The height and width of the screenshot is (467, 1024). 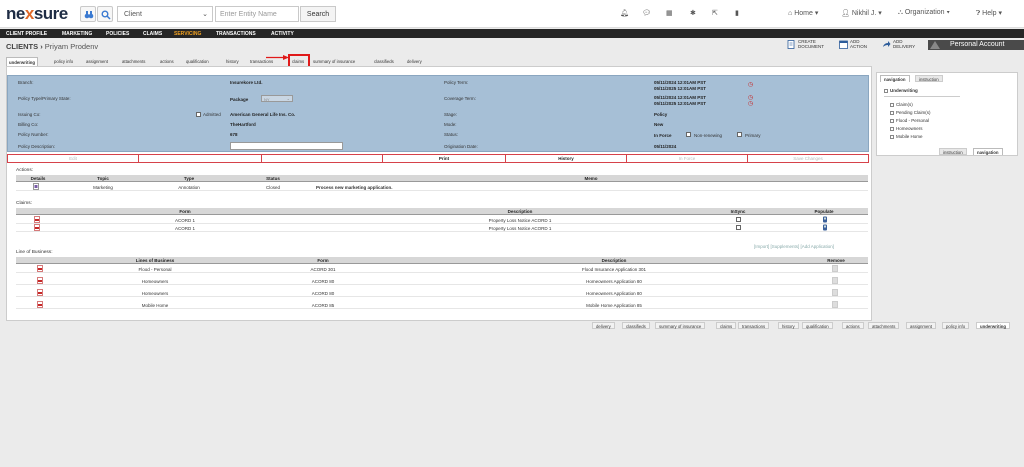 What do you see at coordinates (884, 325) in the screenshot?
I see `btab-attachments: attachments` at bounding box center [884, 325].